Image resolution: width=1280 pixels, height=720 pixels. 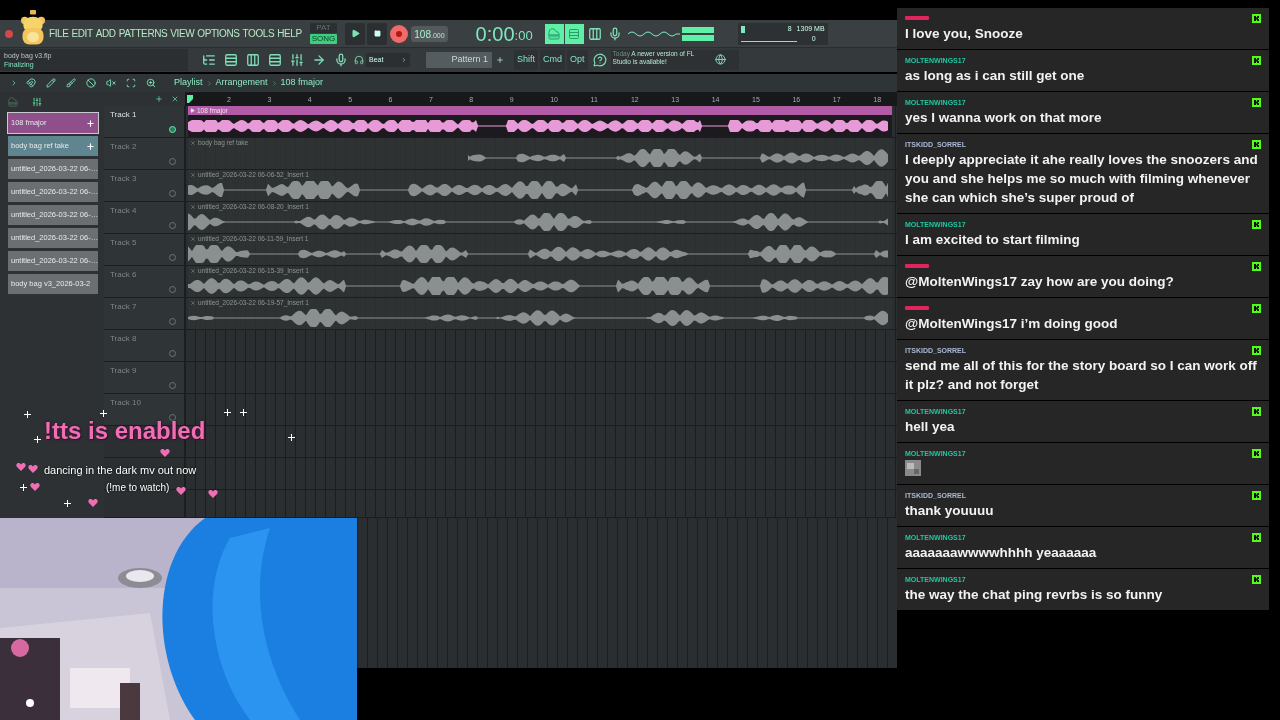 I want to click on select-button, so click(x=131, y=83).